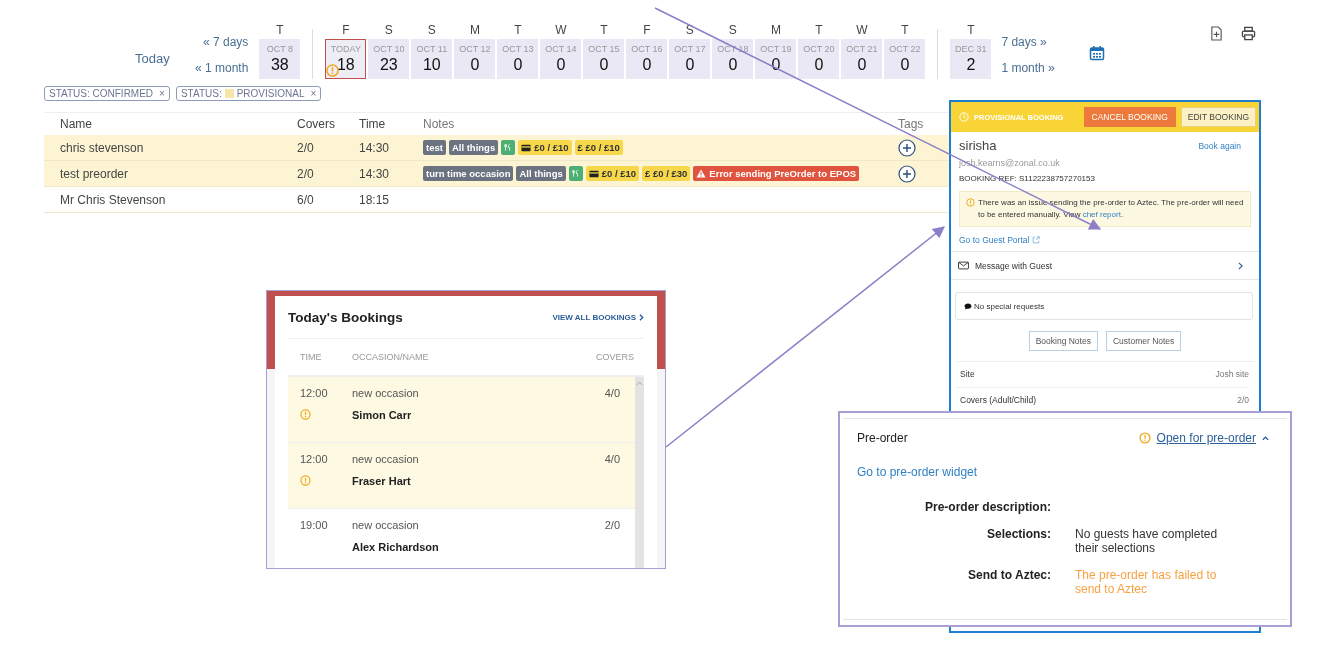  Describe the element at coordinates (594, 317) in the screenshot. I see `view-all-link: VIEW ALL BOOKINGS` at that location.